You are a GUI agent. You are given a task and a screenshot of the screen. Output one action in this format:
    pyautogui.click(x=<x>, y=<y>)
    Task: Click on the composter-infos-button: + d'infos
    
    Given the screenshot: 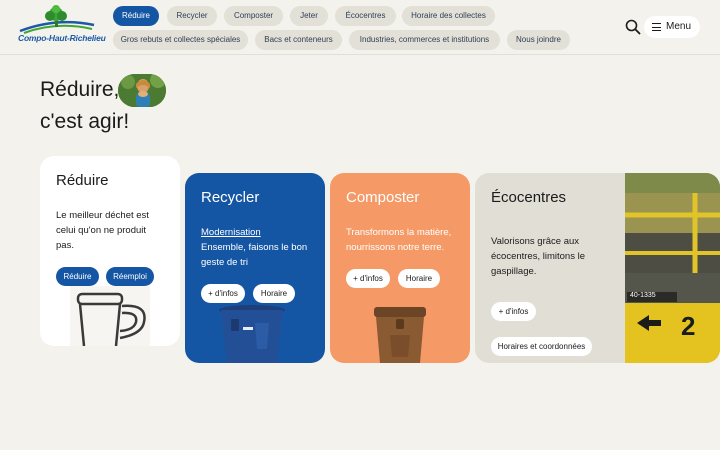 What is the action you would take?
    pyautogui.click(x=368, y=278)
    